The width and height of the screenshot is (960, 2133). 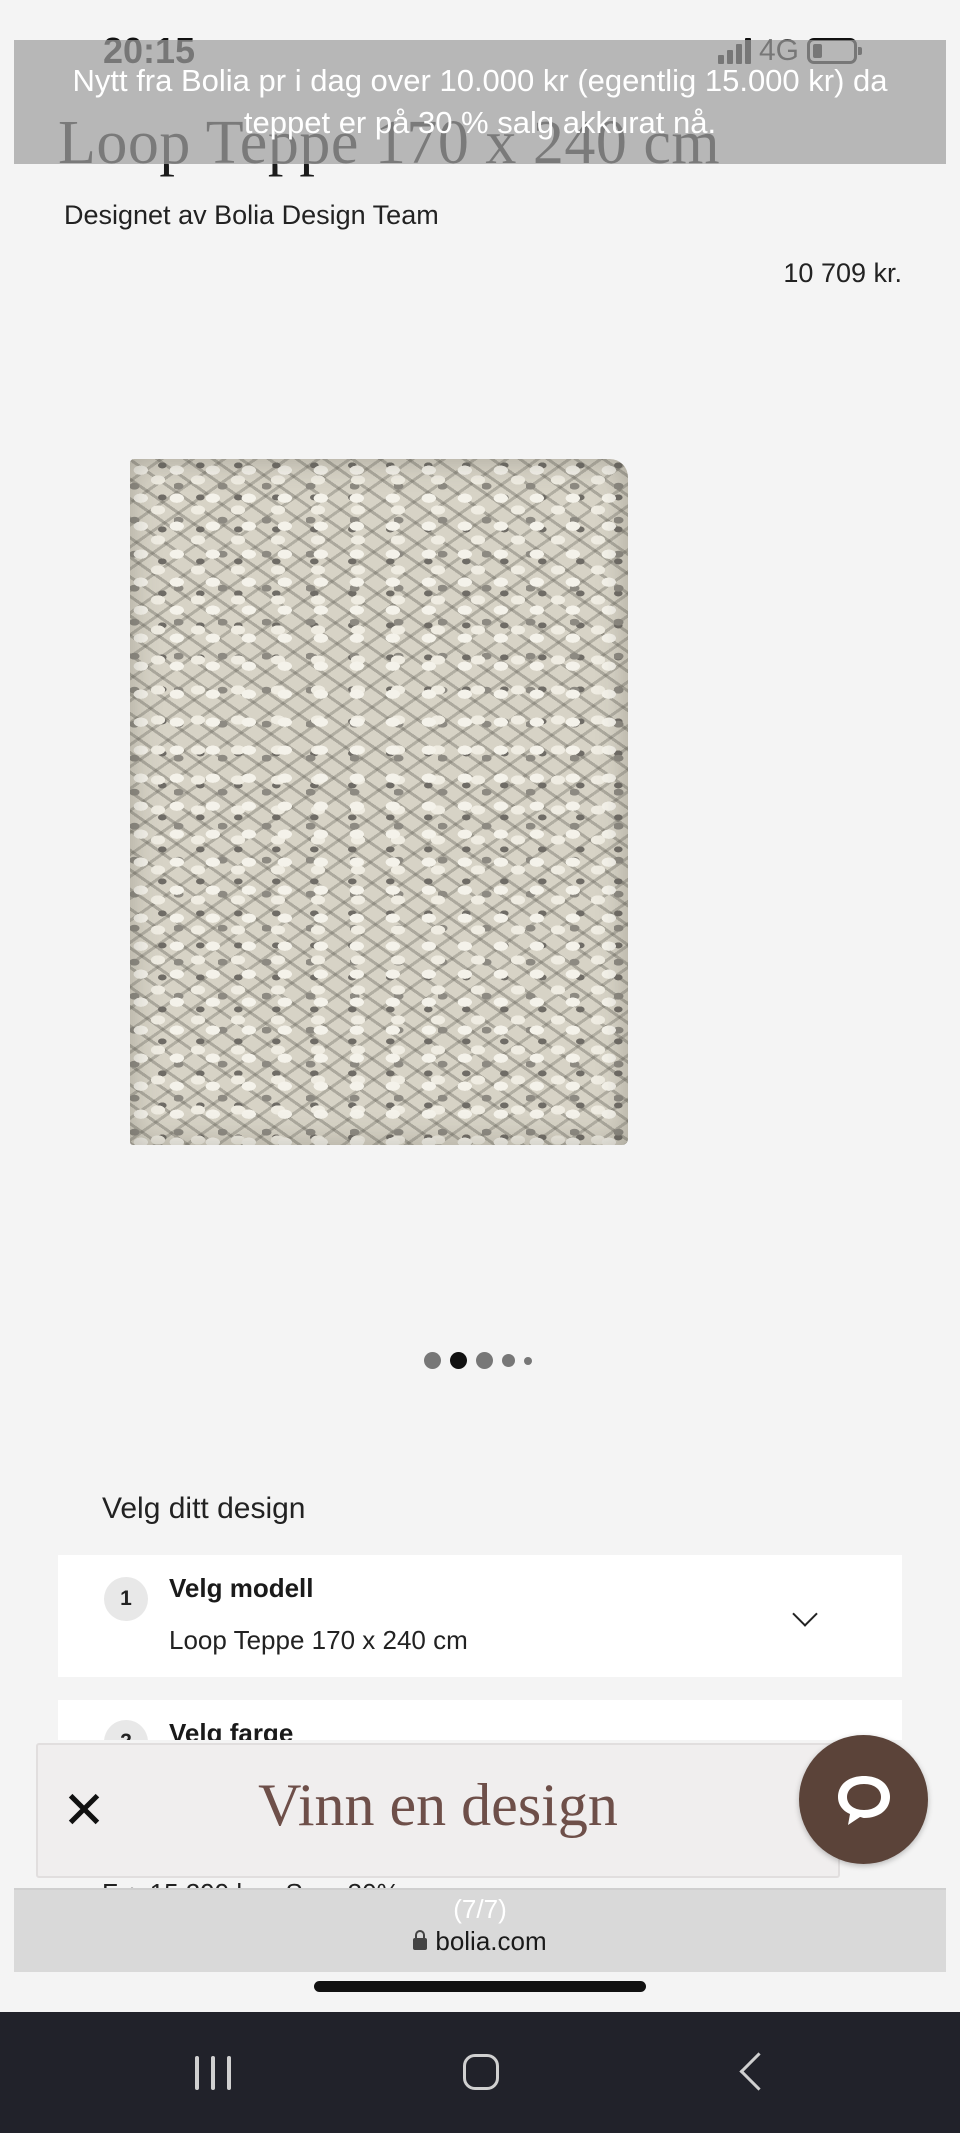 I want to click on promo-popup-text: Vinn en design, so click(x=438, y=1805).